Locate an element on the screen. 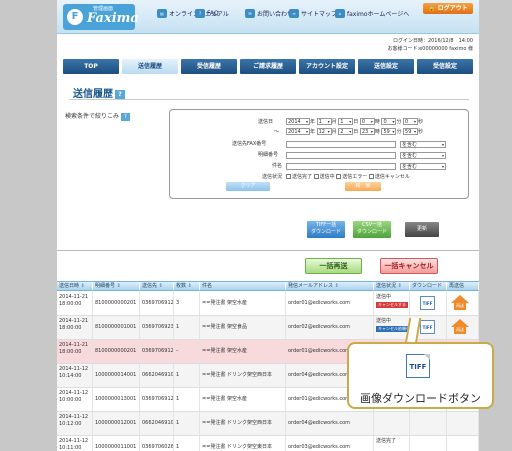  cell-destination: 0369706912 is located at coordinates (157, 399).